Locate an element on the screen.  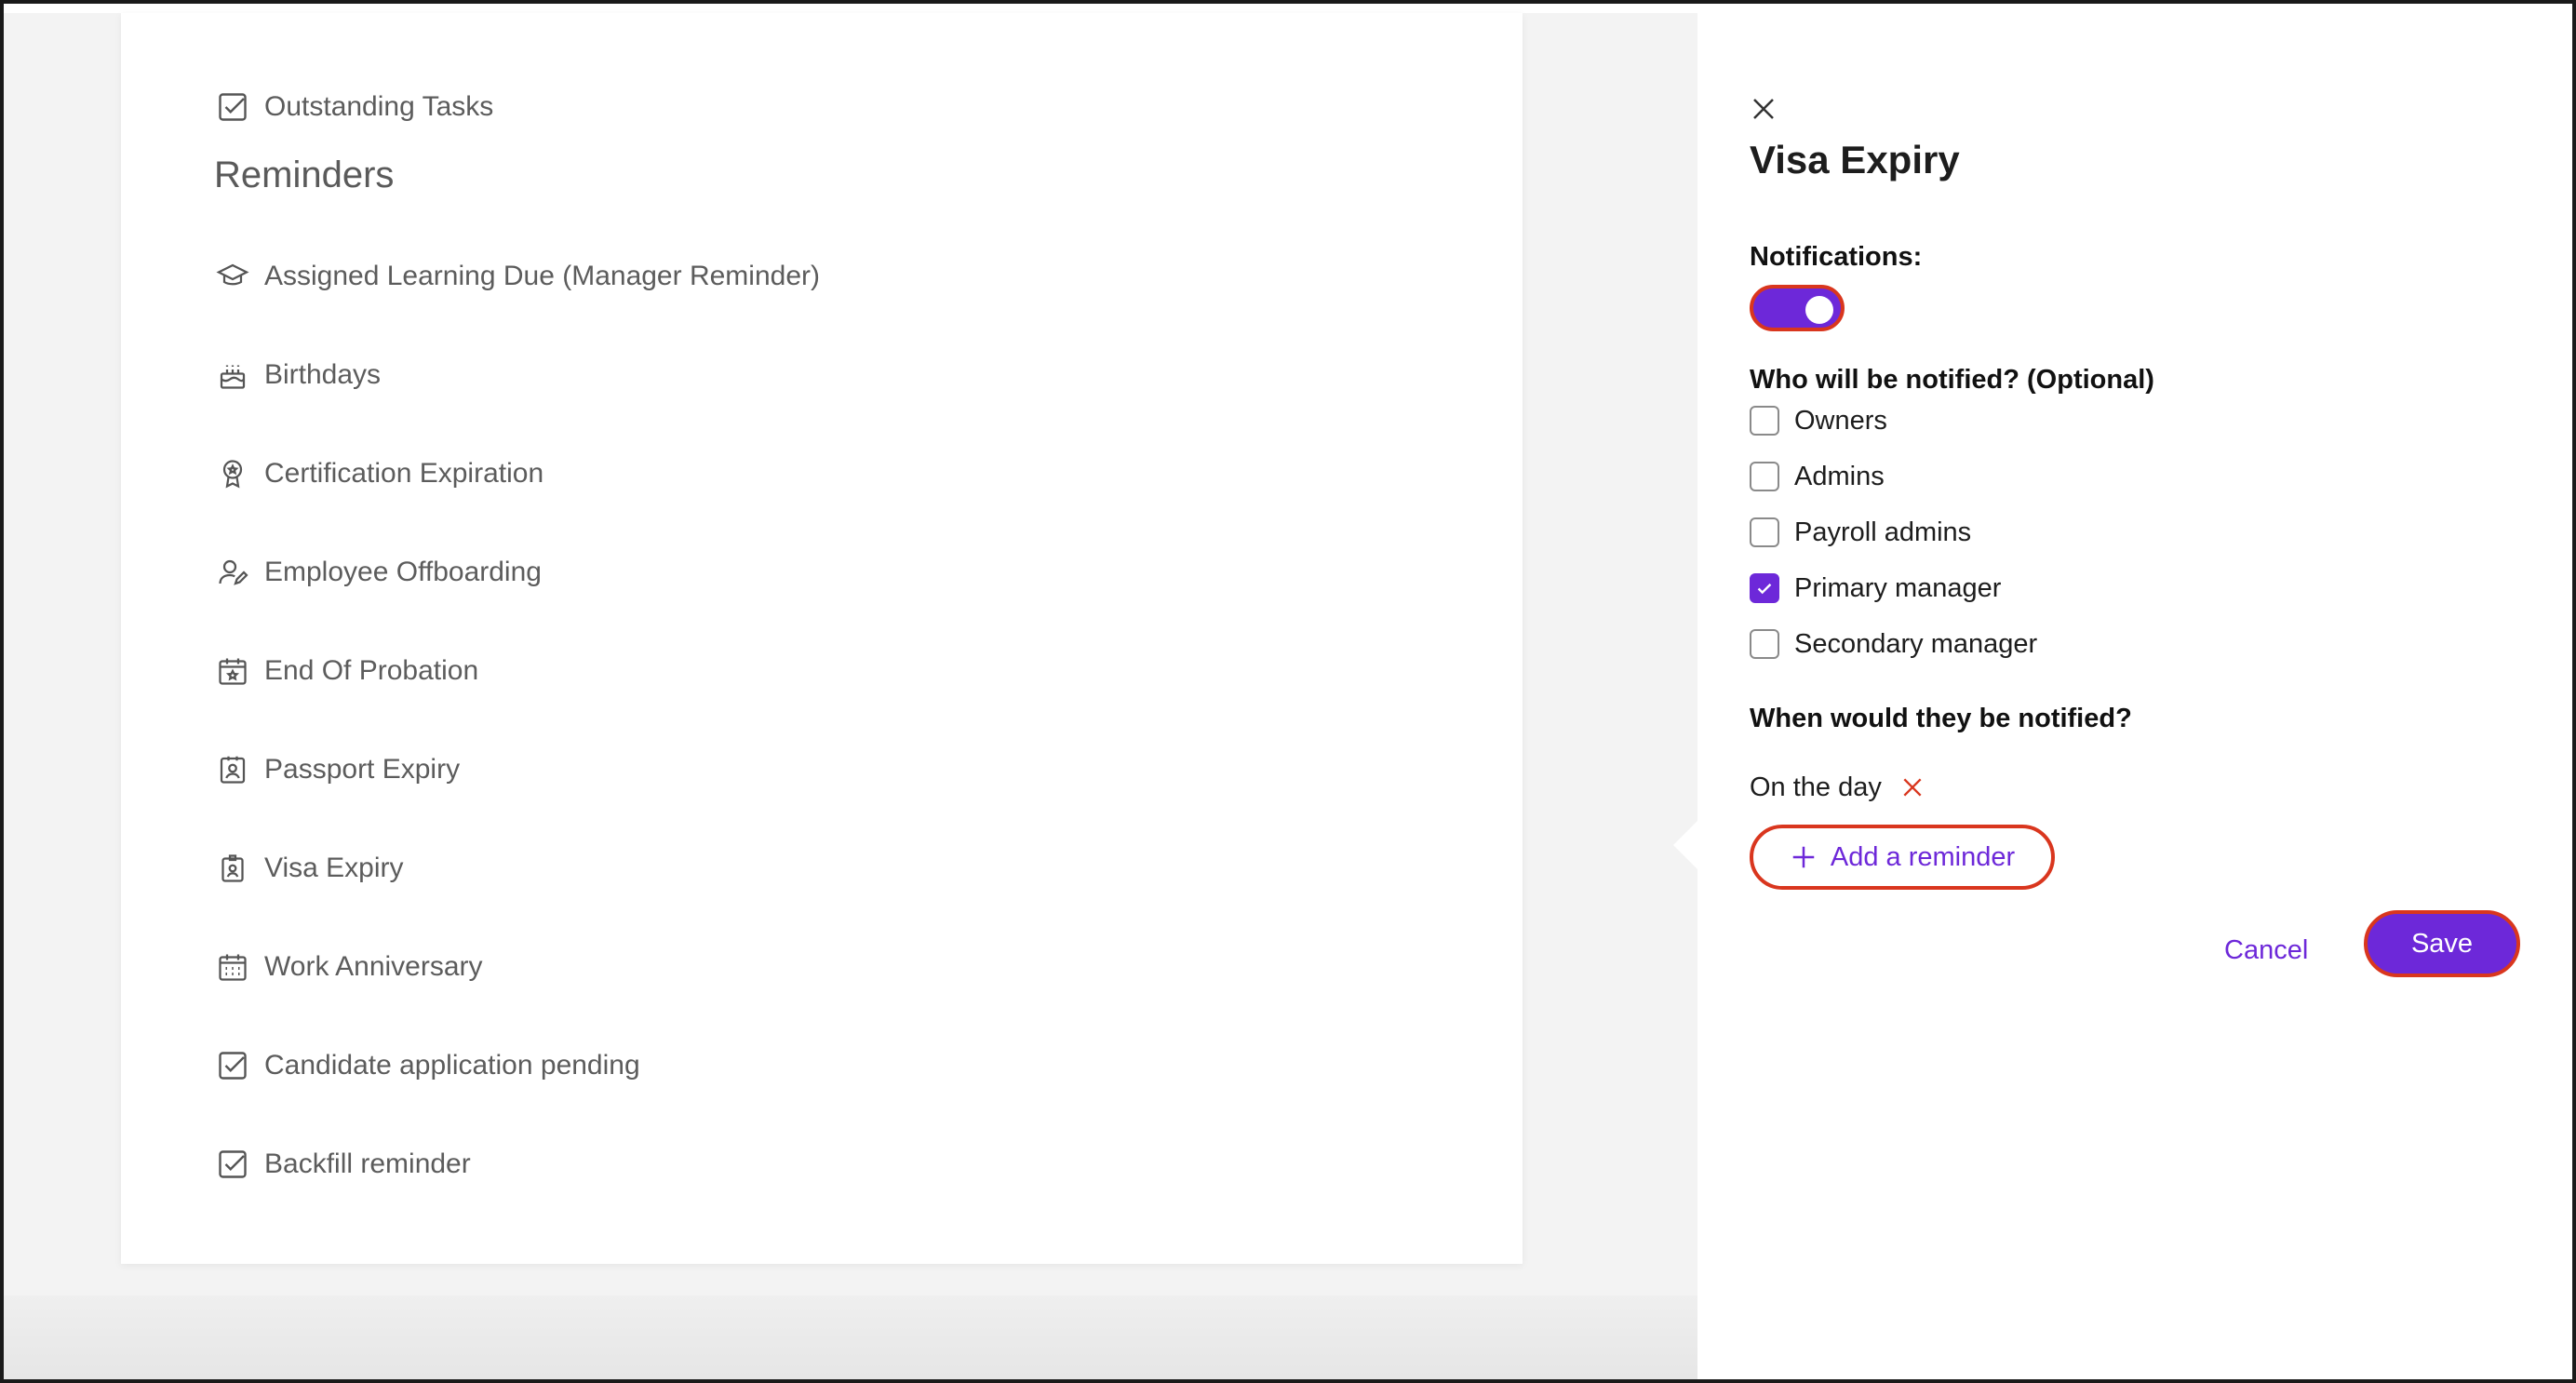
recipient-admins: Admins is located at coordinates (1817, 476).